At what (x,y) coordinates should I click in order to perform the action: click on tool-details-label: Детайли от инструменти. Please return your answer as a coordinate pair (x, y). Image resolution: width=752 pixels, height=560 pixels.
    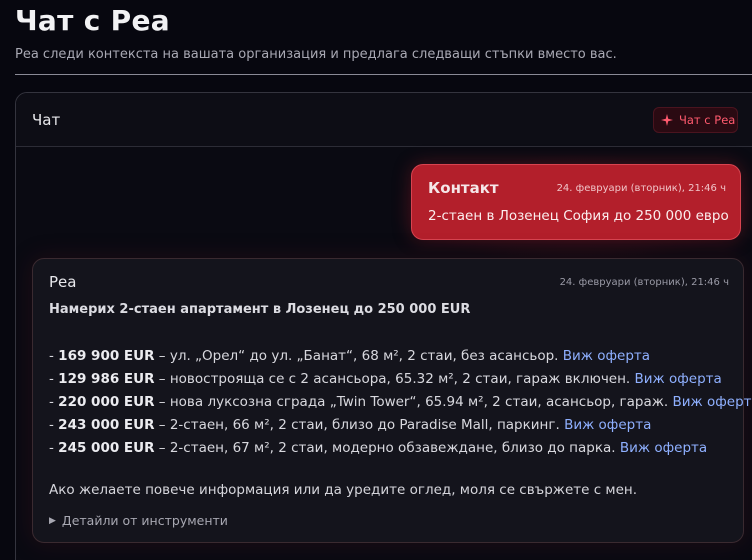
    Looking at the image, I should click on (144, 520).